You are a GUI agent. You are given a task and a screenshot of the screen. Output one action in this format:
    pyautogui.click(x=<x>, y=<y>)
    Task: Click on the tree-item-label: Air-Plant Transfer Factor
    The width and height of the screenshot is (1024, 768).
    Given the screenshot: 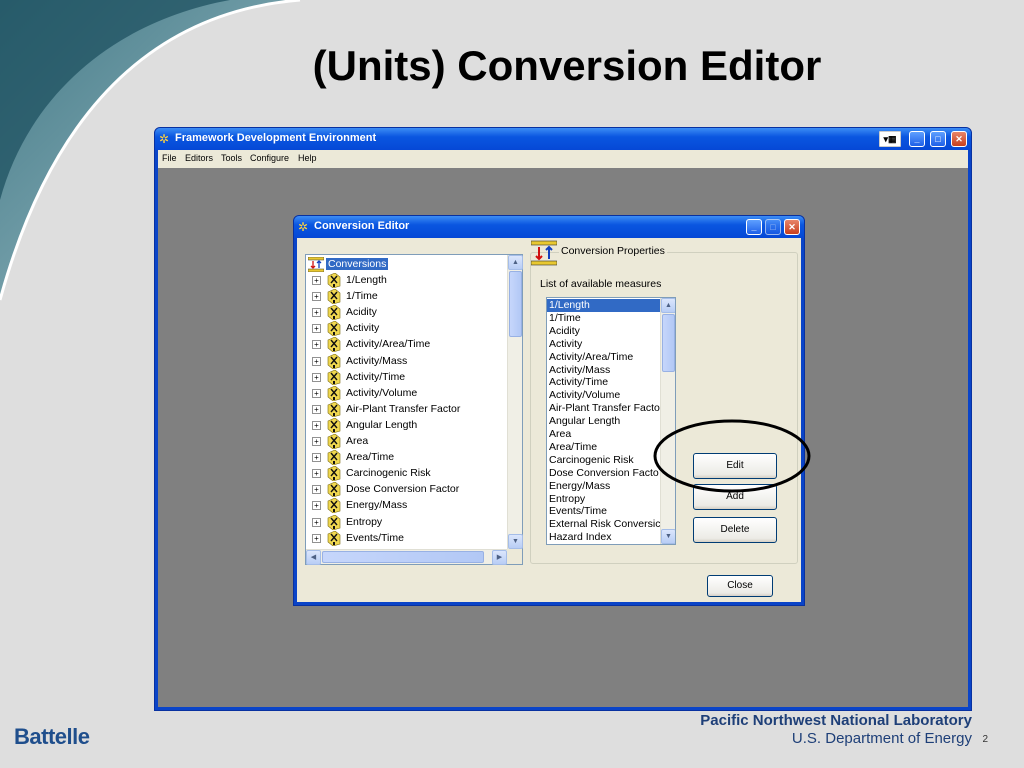 What is the action you would take?
    pyautogui.click(x=403, y=408)
    